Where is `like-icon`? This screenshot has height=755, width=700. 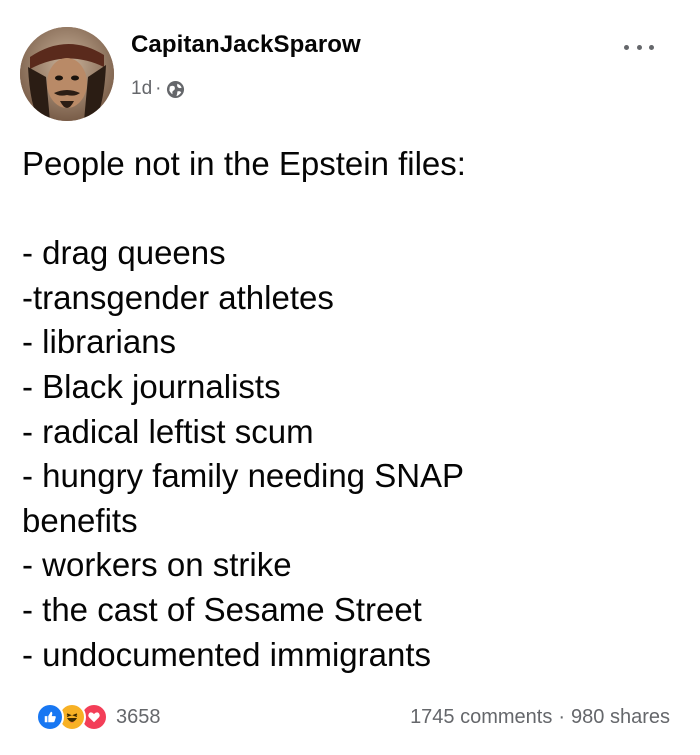
like-icon is located at coordinates (50, 717).